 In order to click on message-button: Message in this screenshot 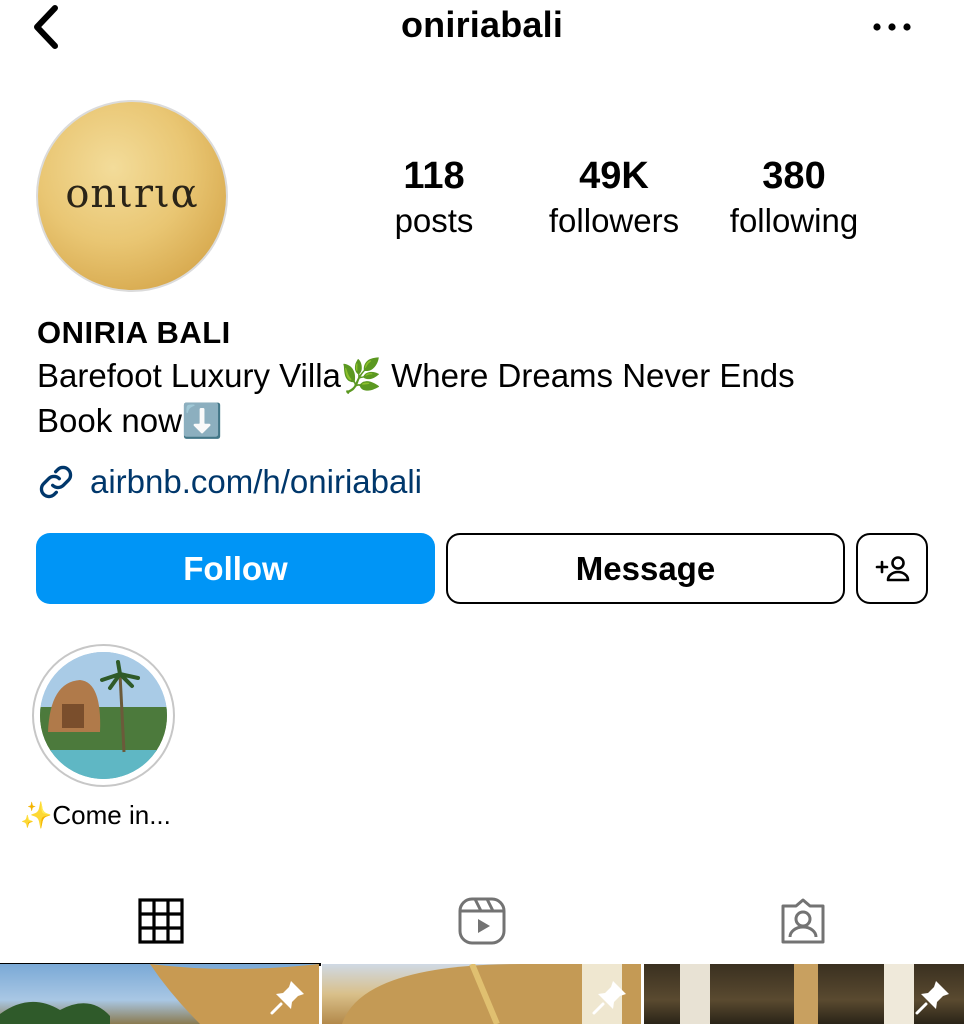, I will do `click(645, 568)`.